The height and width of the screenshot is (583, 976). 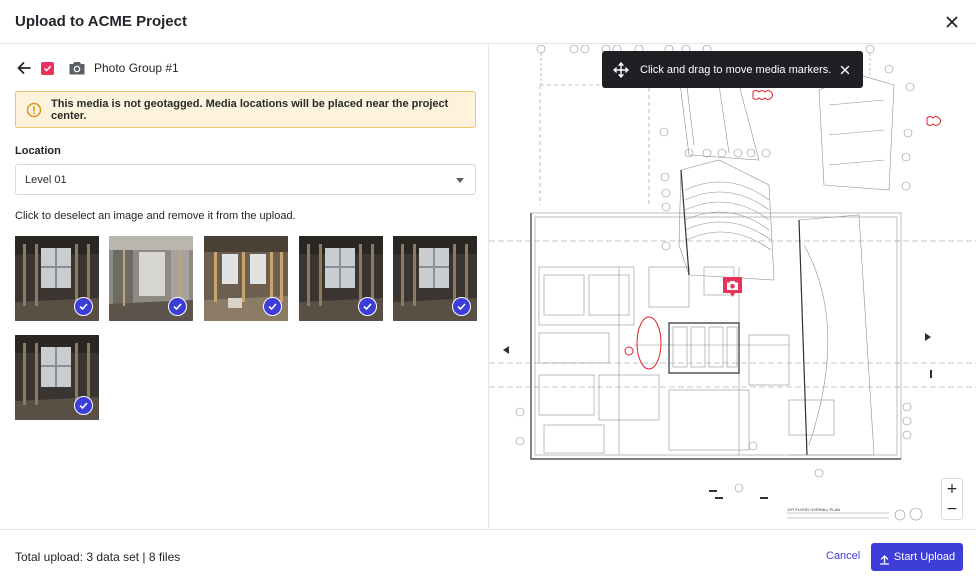 I want to click on drag-hint-toast: Click and drag to move media markers., so click(x=732, y=69).